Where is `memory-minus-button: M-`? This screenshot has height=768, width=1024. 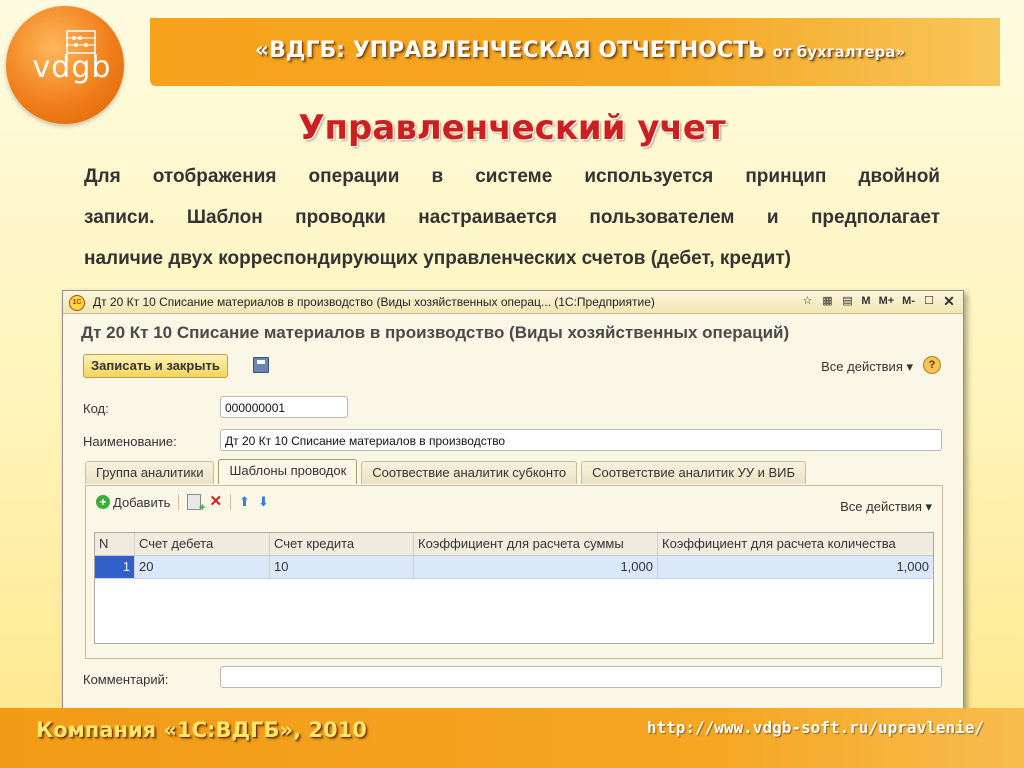 memory-minus-button: M- is located at coordinates (908, 301).